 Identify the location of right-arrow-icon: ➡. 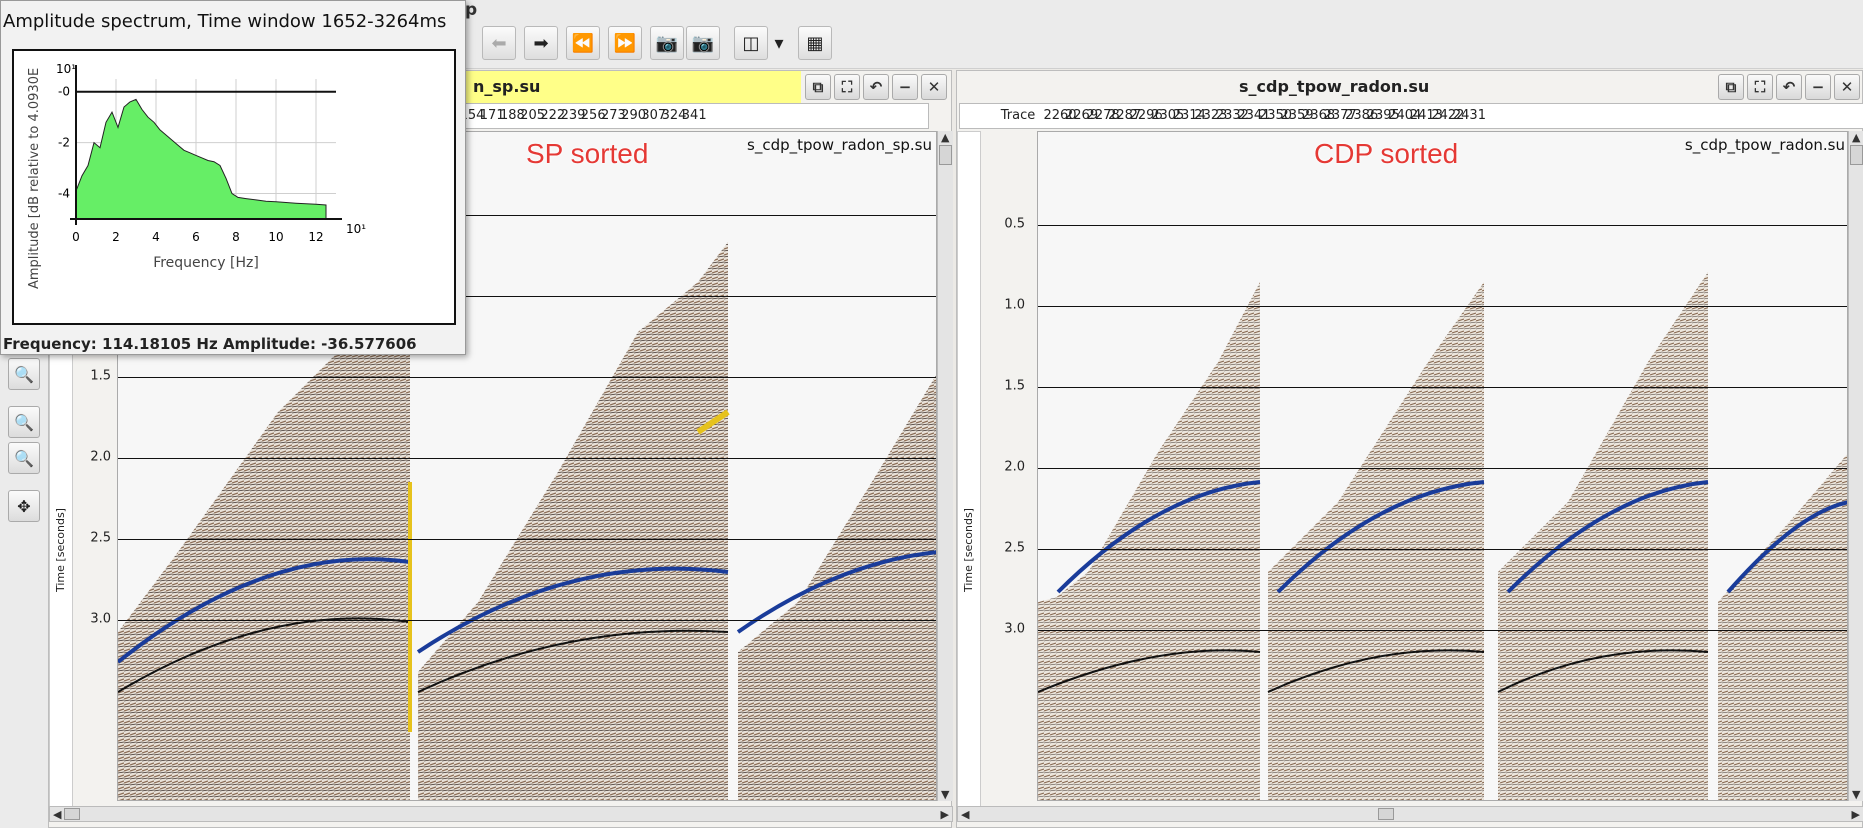
(541, 43).